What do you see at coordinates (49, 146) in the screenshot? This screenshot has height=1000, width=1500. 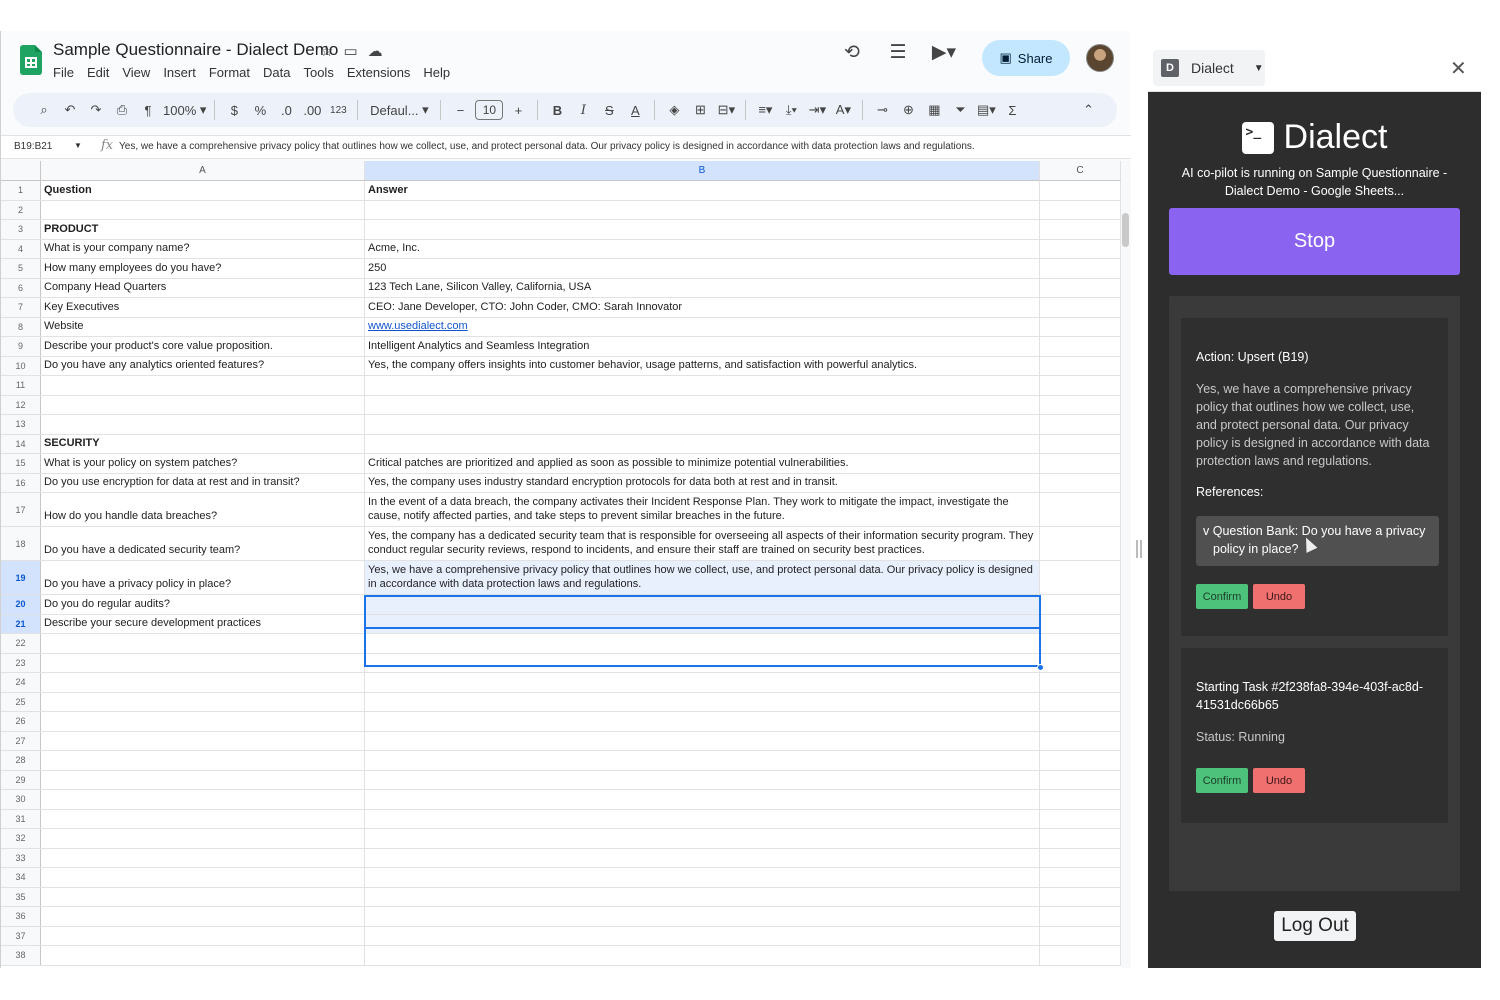 I see `name-box: B19:B21 ▼` at bounding box center [49, 146].